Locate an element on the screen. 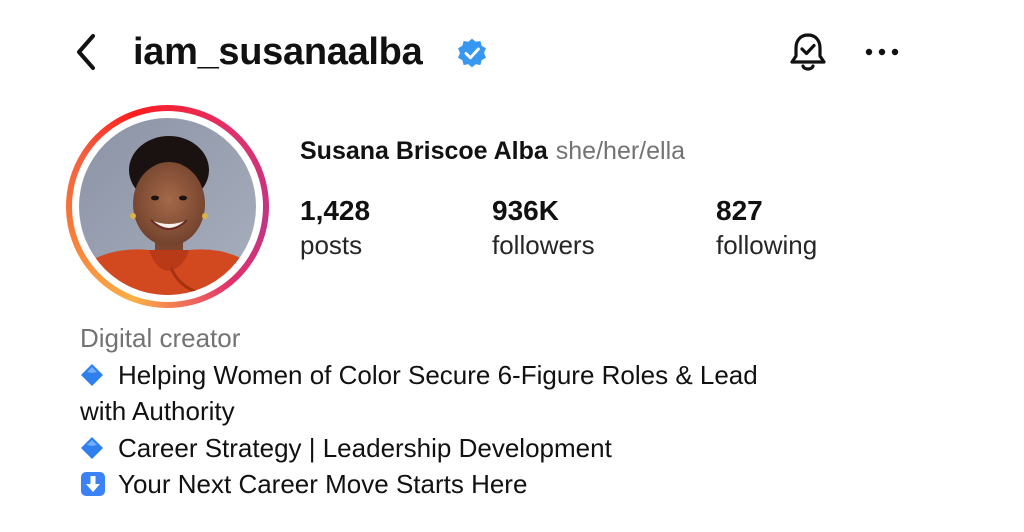  more-options-button is located at coordinates (882, 52).